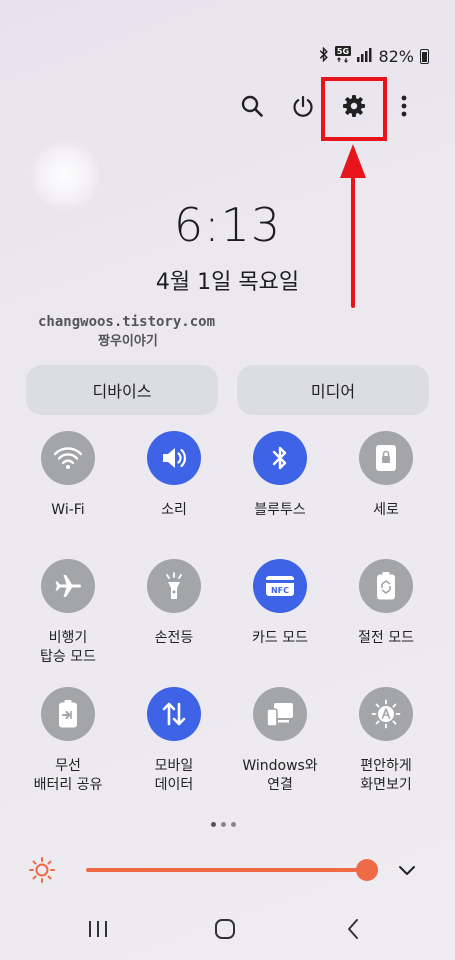 Image resolution: width=455 pixels, height=960 pixels. I want to click on tile-label: 손전등, so click(174, 638).